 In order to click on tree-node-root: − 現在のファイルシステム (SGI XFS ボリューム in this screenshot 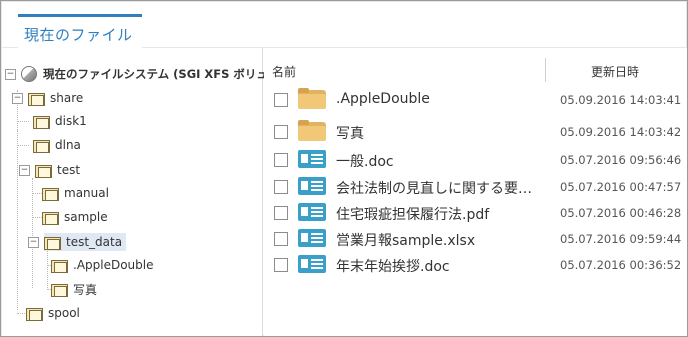, I will do `click(148, 74)`.